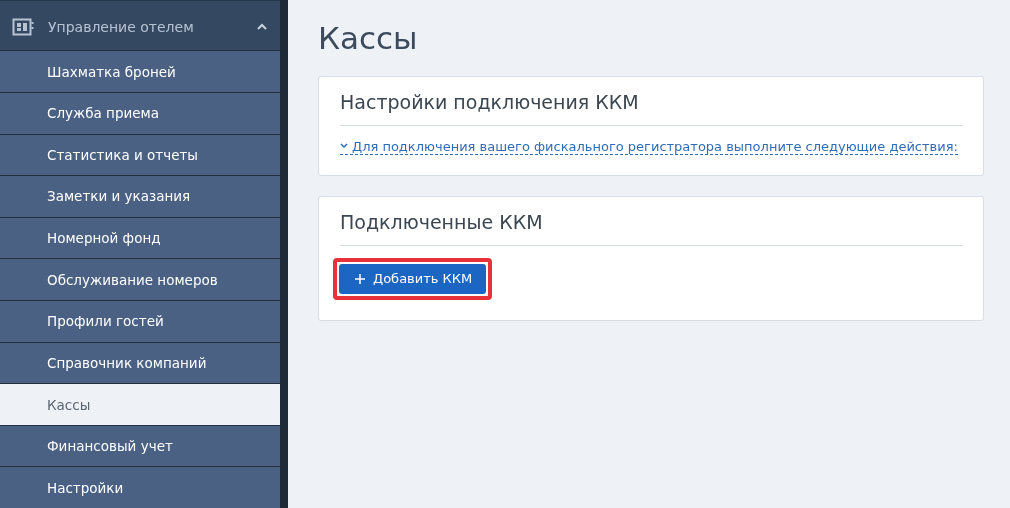  Describe the element at coordinates (140, 196) in the screenshot. I see `sidebar-item: Заметки и указания` at that location.